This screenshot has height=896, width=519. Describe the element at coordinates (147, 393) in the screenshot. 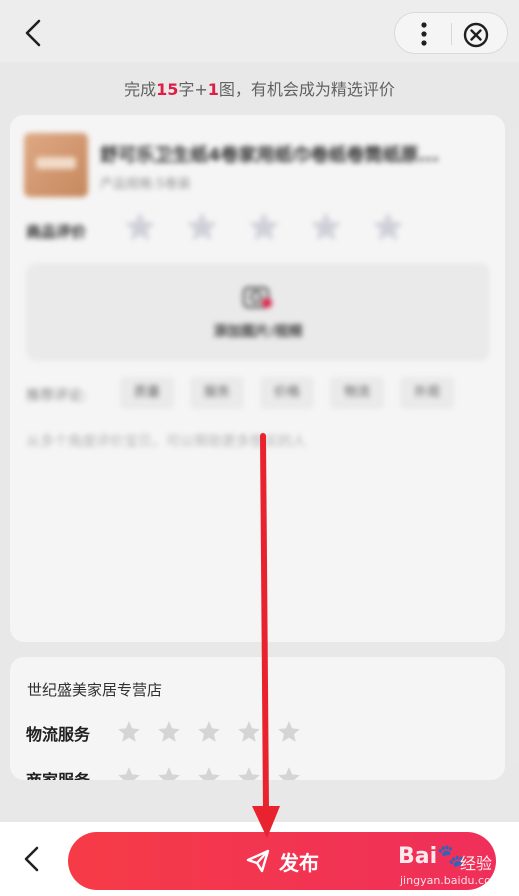

I see `tag-chip: 质量` at that location.